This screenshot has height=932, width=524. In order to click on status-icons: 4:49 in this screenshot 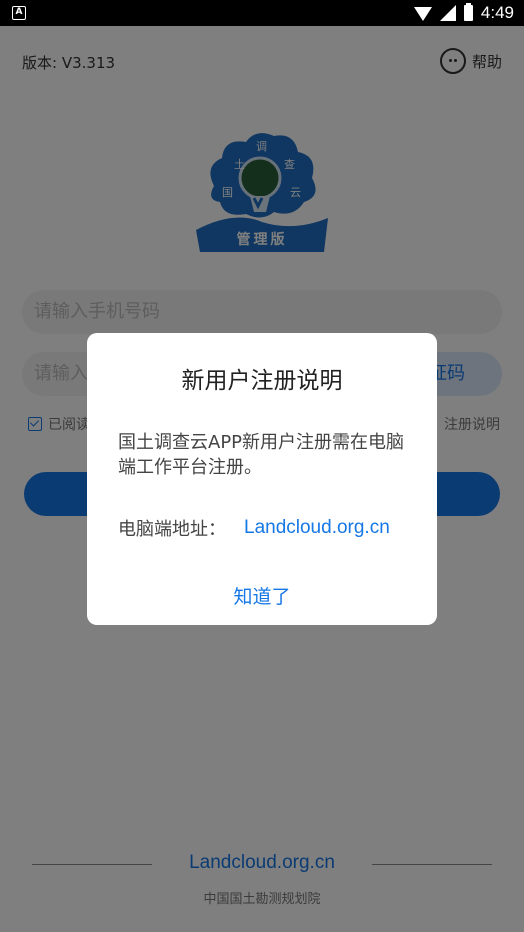, I will do `click(463, 13)`.